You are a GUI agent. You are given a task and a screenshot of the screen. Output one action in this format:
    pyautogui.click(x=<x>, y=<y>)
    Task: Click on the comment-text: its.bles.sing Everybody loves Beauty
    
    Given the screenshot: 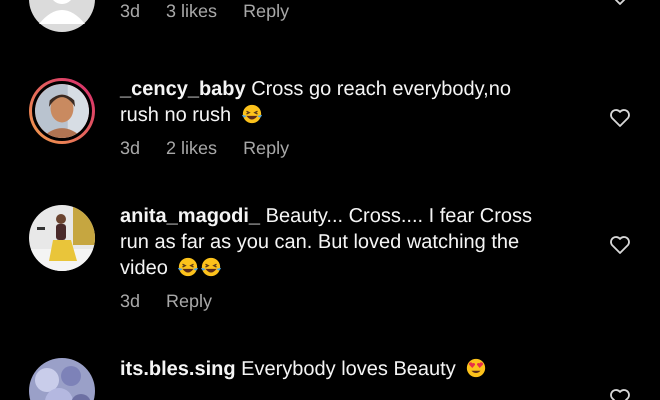 What is the action you would take?
    pyautogui.click(x=336, y=369)
    